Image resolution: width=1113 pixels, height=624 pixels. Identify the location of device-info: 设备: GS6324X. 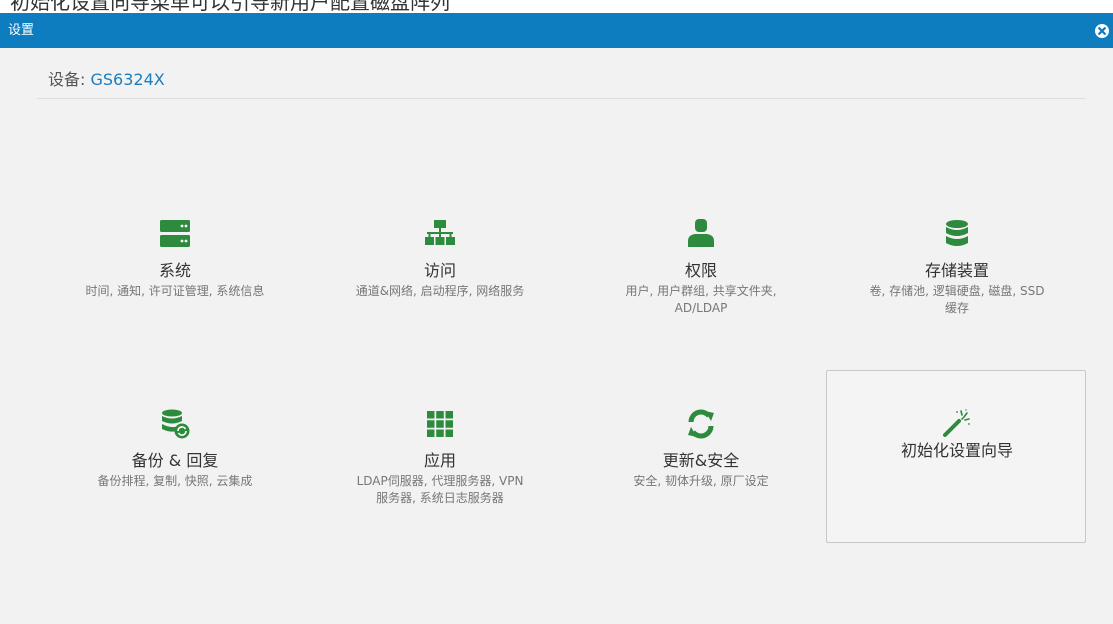
(106, 78).